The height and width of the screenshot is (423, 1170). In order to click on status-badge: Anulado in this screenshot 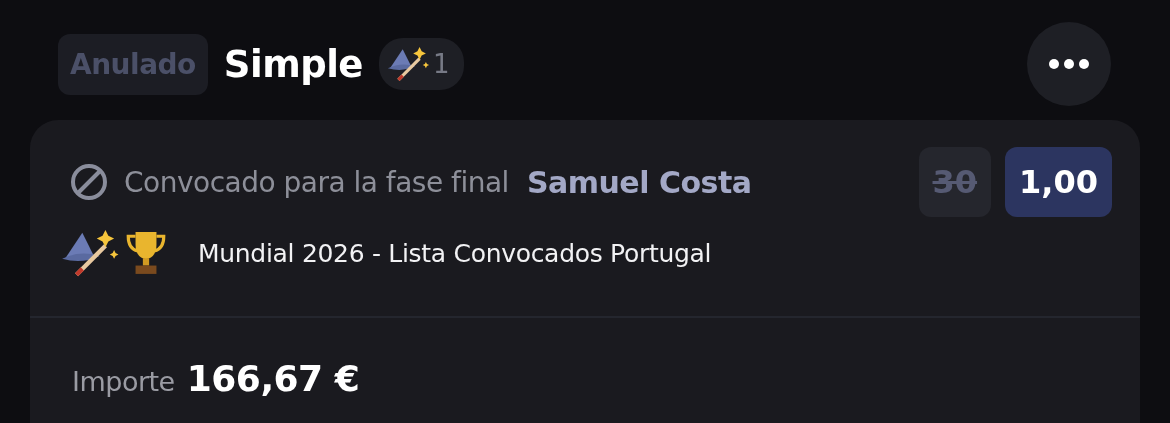, I will do `click(133, 64)`.